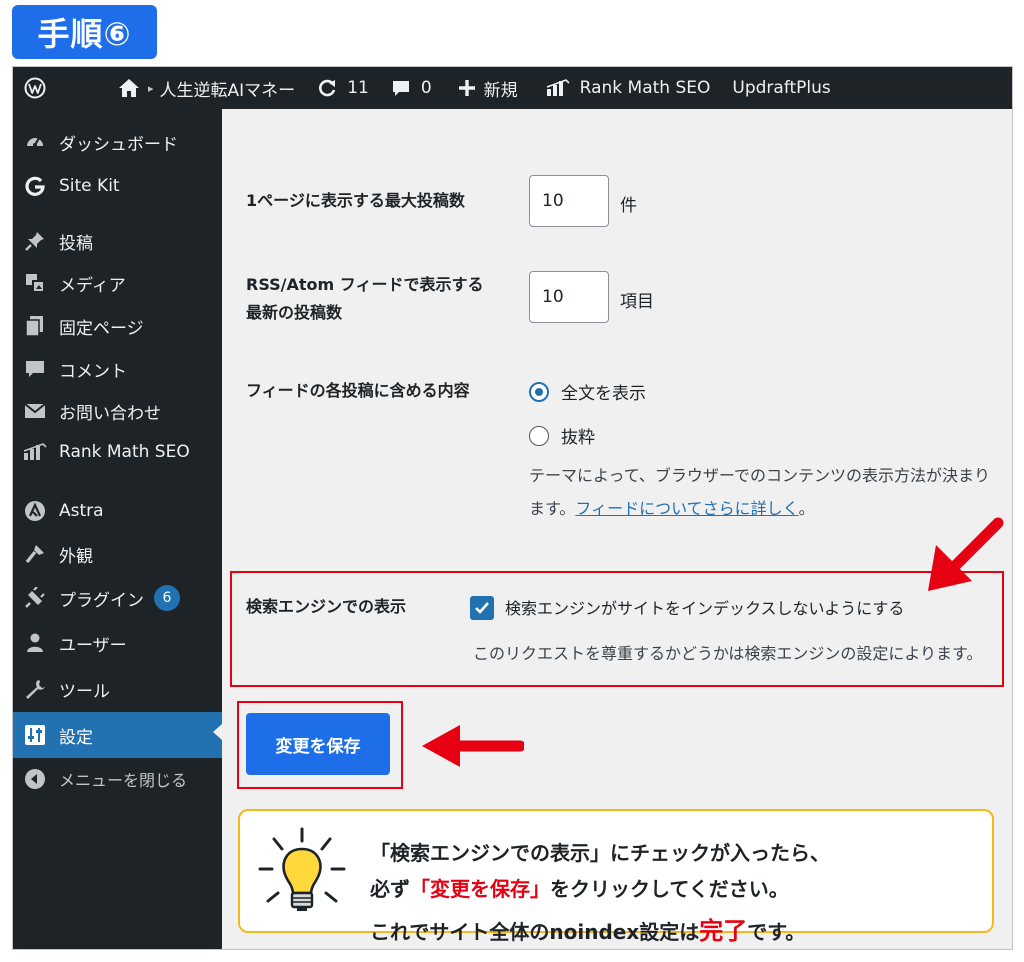 The width and height of the screenshot is (1024, 962). I want to click on lightbulb-icon, so click(302, 869).